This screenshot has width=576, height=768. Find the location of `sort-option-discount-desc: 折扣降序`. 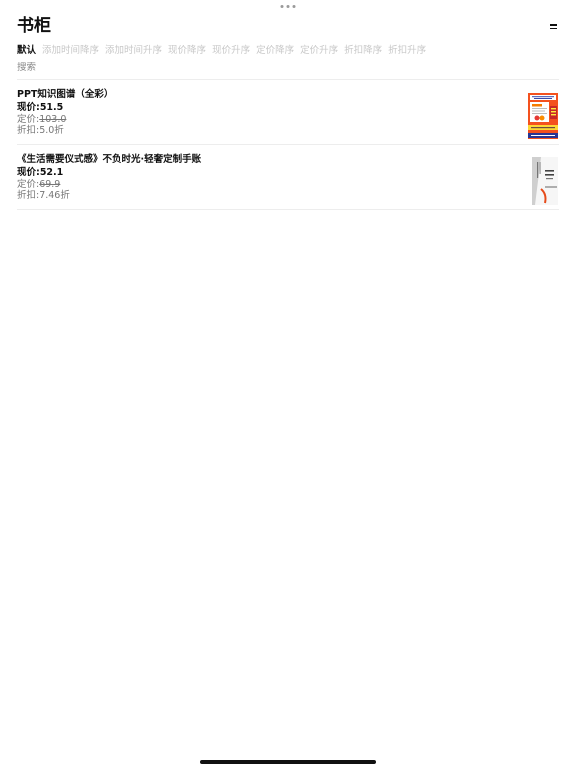

sort-option-discount-desc: 折扣降序 is located at coordinates (363, 51).